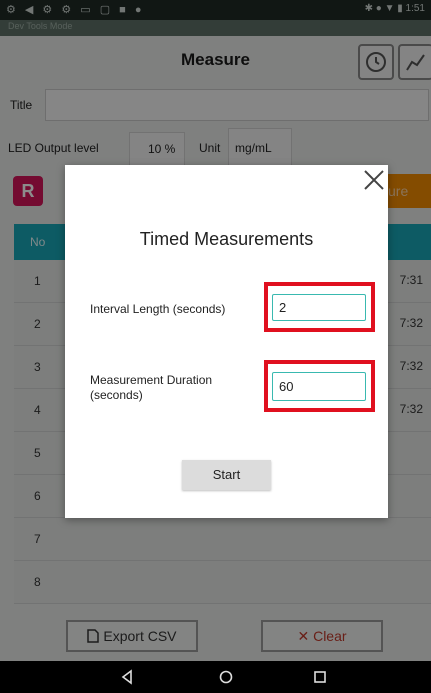  What do you see at coordinates (151, 380) in the screenshot?
I see `measurement-duration-label-line1: Measurement Duration` at bounding box center [151, 380].